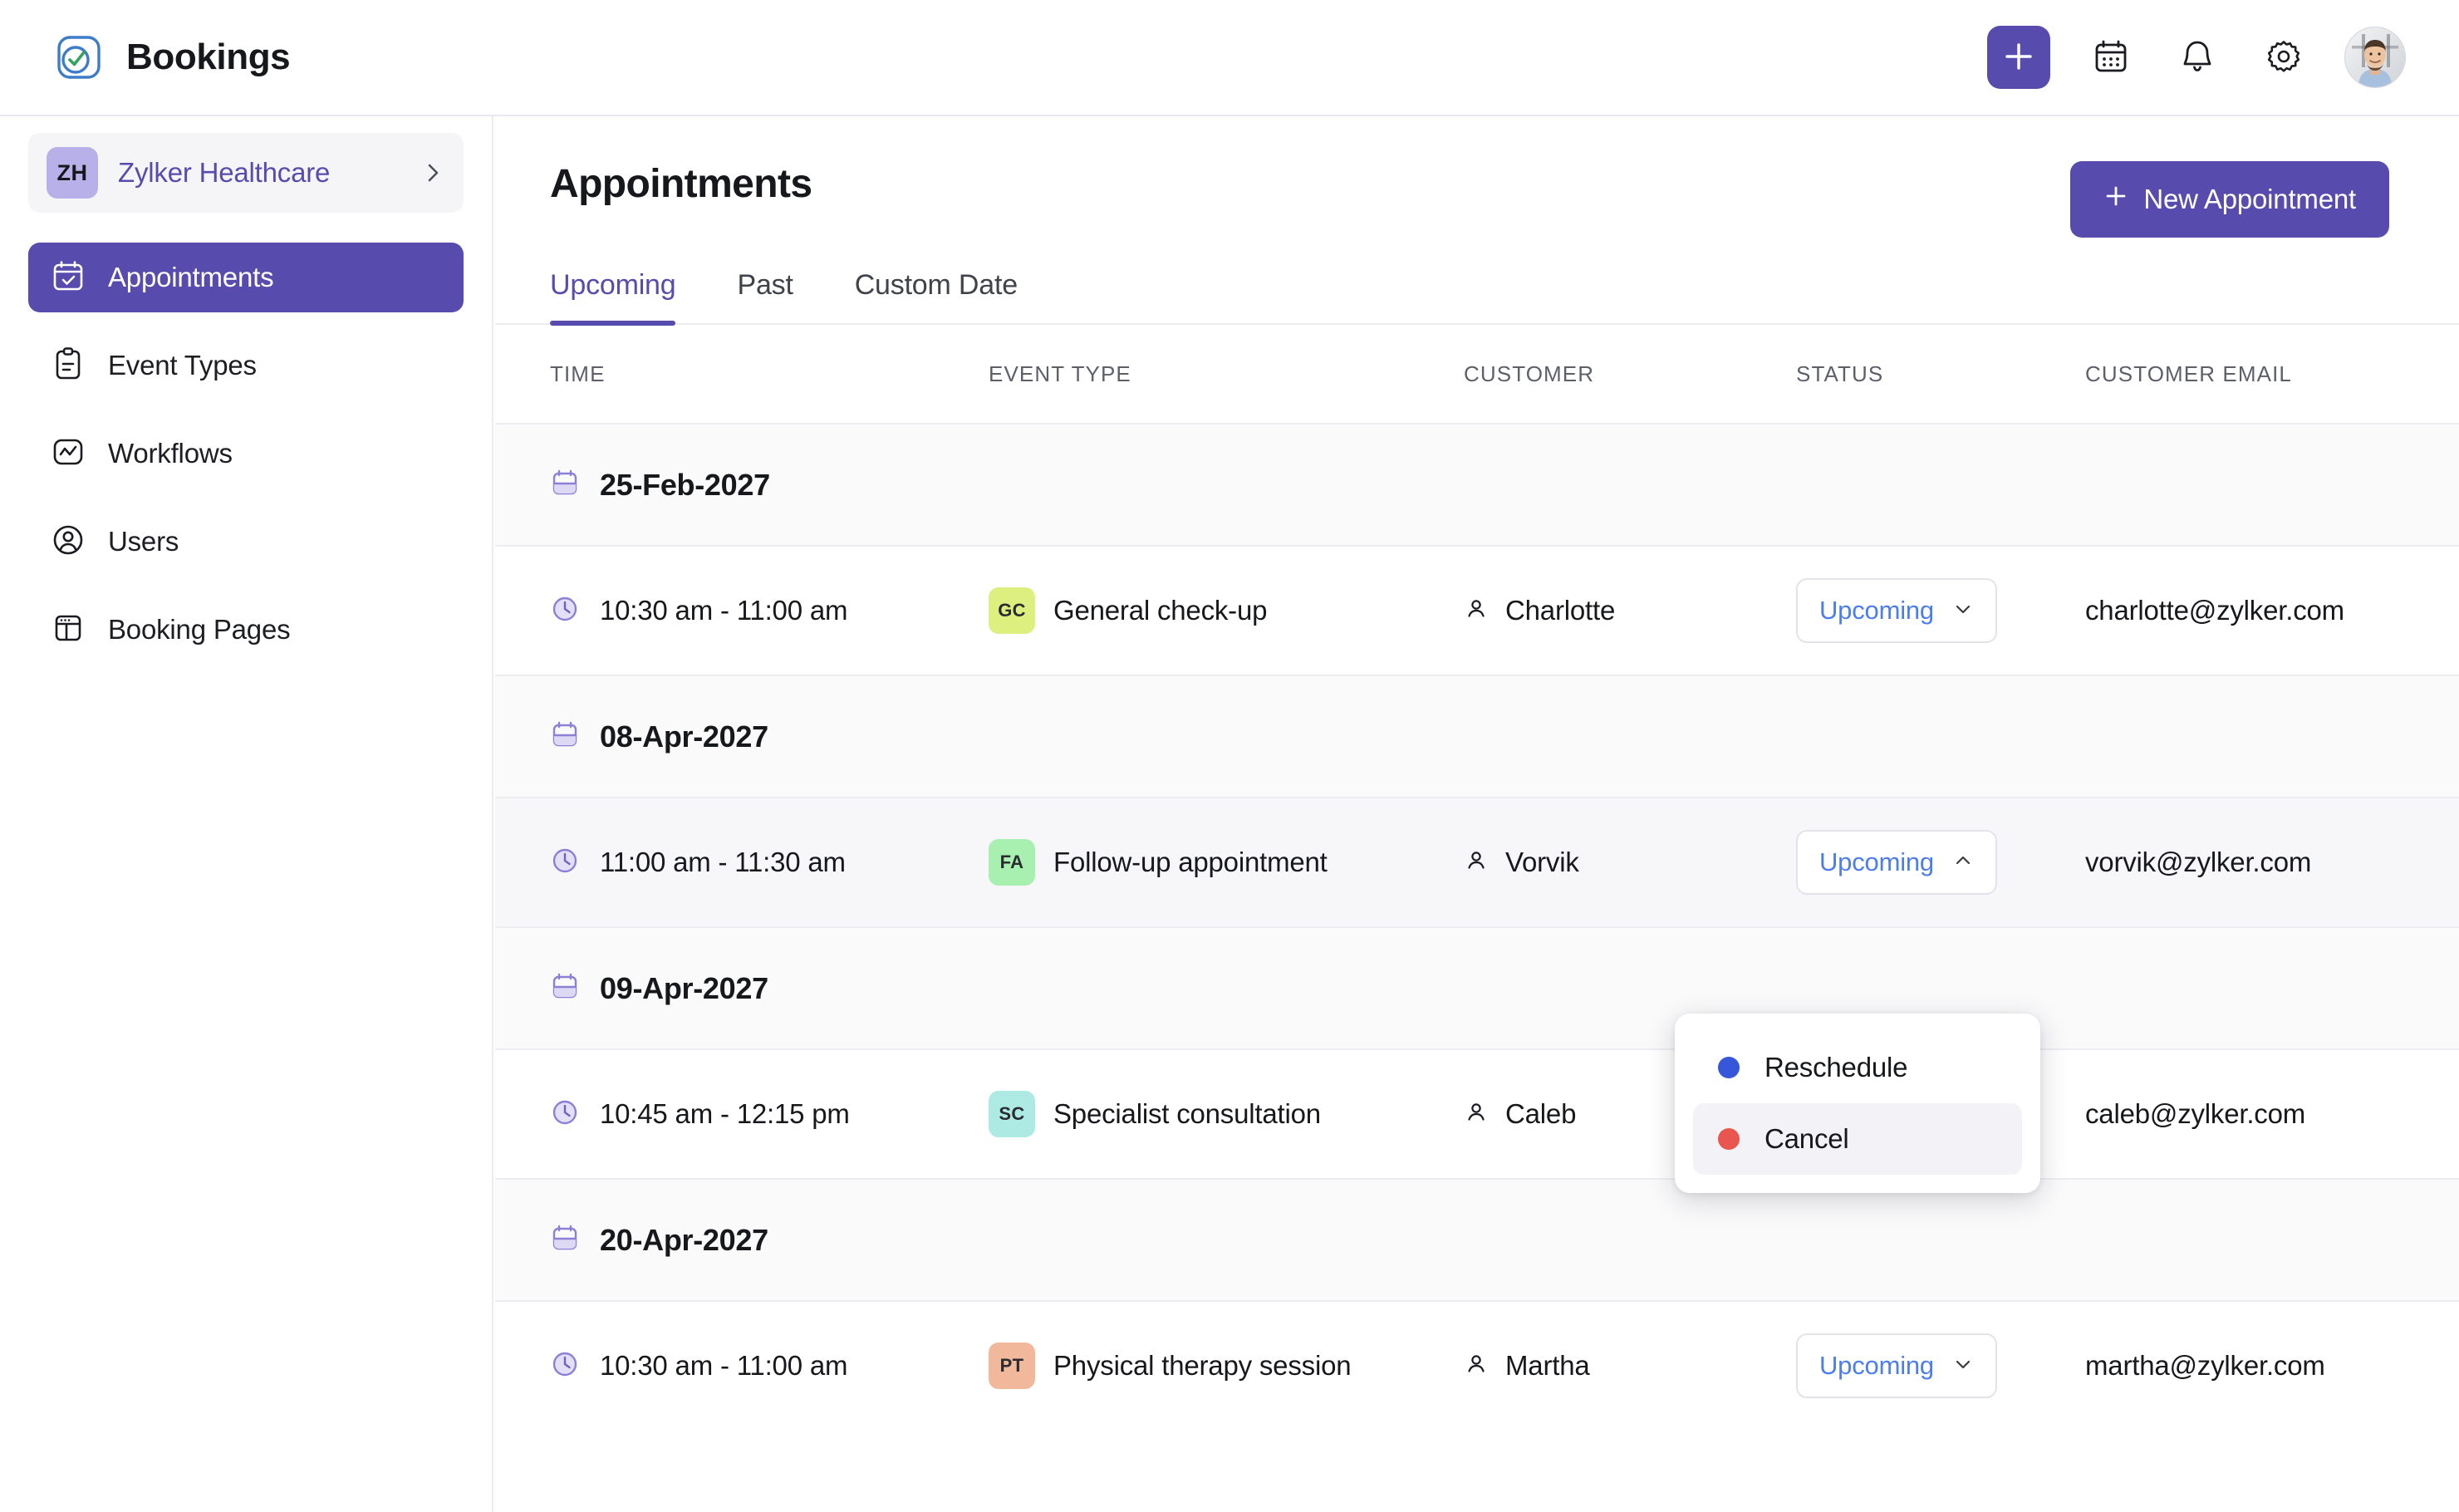 The height and width of the screenshot is (1512, 2459). Describe the element at coordinates (1229, 58) in the screenshot. I see `top-bar: Bookings` at that location.